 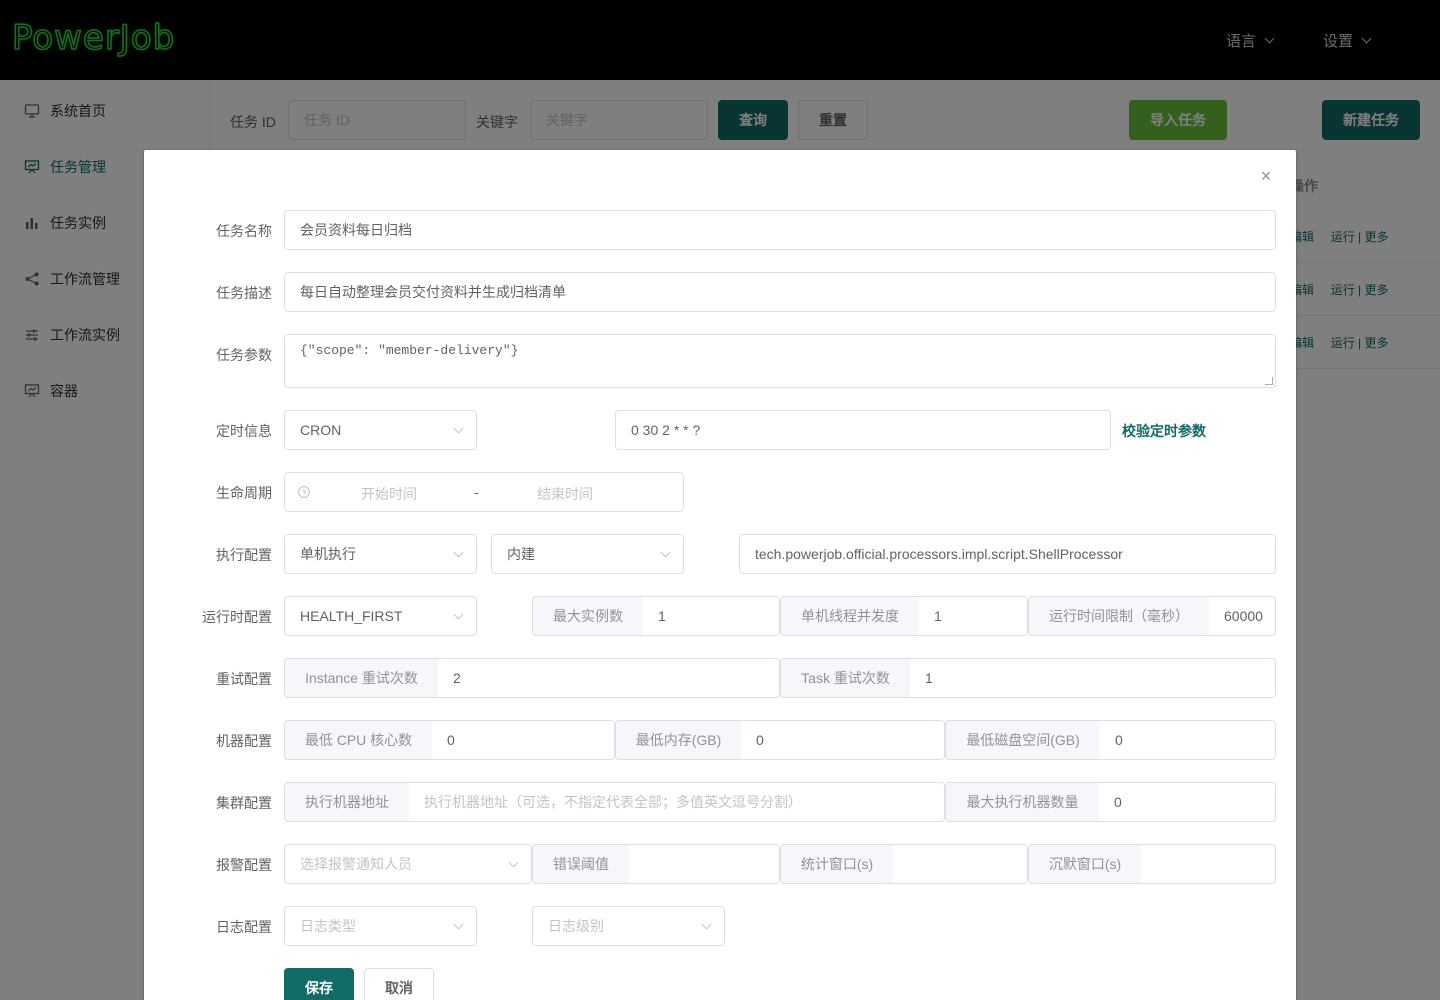 What do you see at coordinates (609, 678) in the screenshot?
I see `instance-retry-input: 2` at bounding box center [609, 678].